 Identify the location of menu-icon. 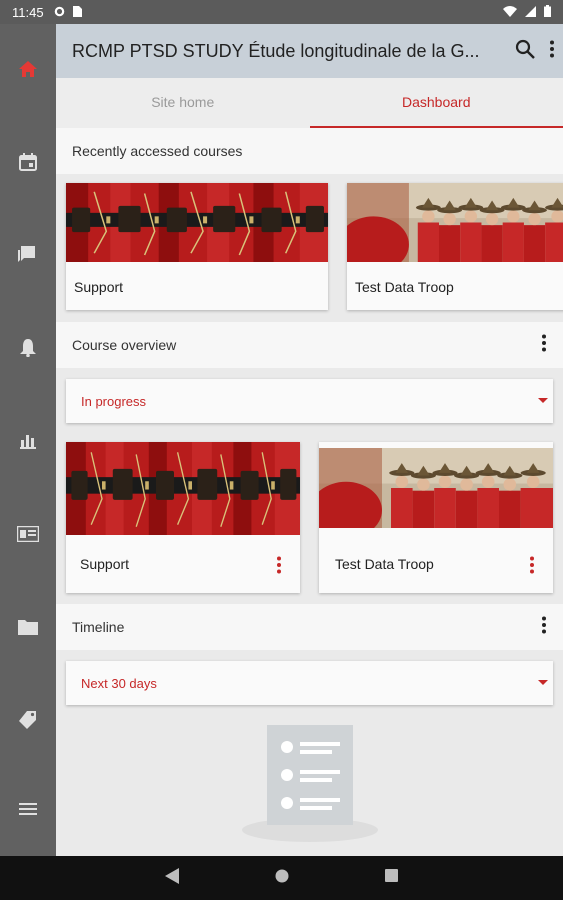
(28, 809).